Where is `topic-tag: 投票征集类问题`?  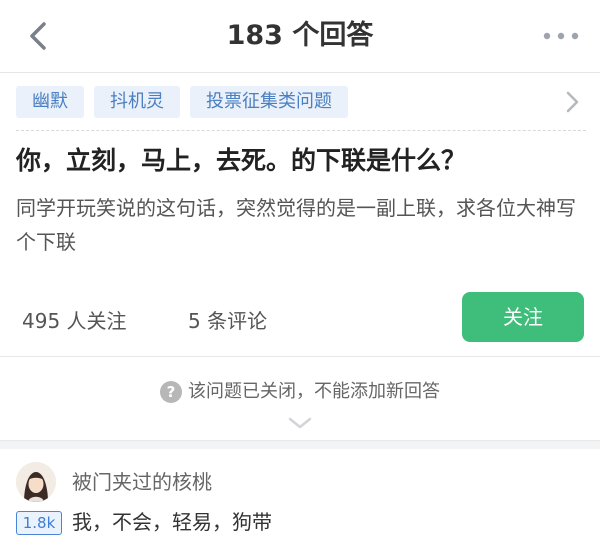 topic-tag: 投票征集类问题 is located at coordinates (269, 102).